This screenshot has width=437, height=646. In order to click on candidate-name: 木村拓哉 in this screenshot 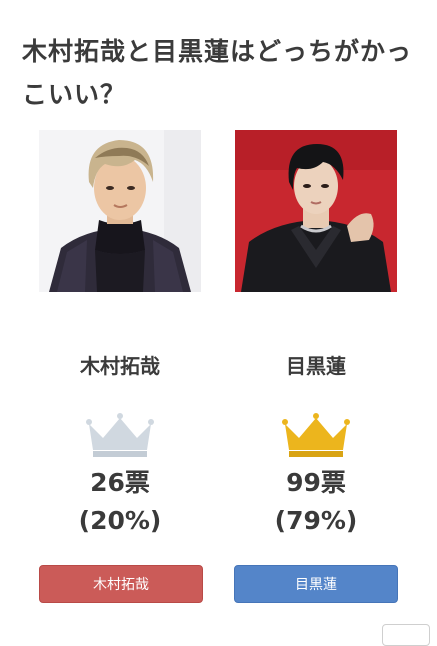, I will do `click(120, 366)`.